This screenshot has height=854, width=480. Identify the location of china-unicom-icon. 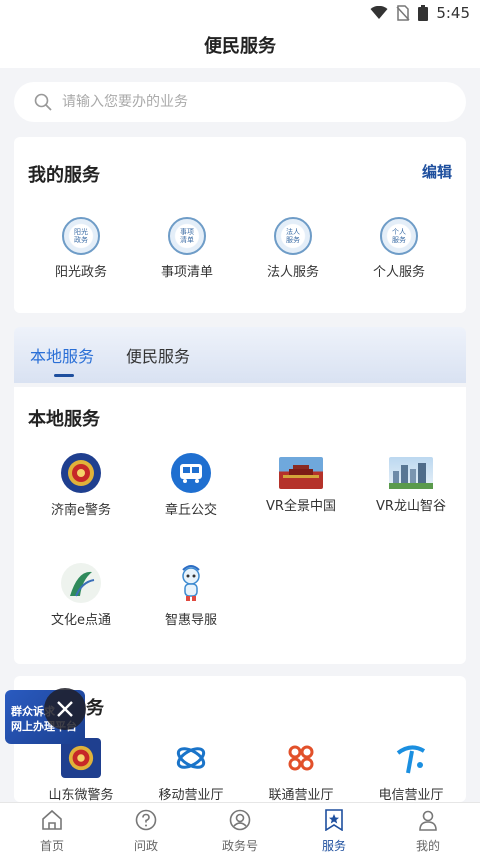
(301, 758).